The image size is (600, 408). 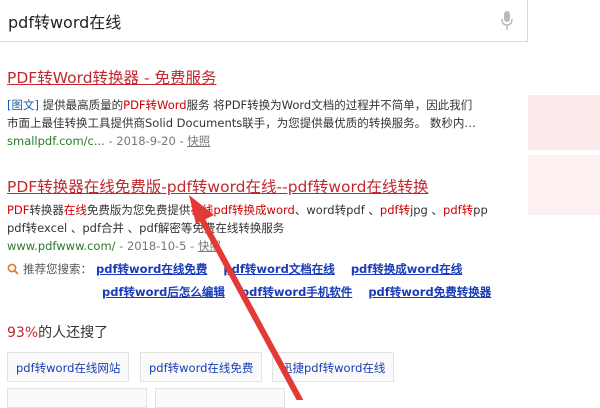 I want to click on annotation-arrow, so click(x=246, y=297).